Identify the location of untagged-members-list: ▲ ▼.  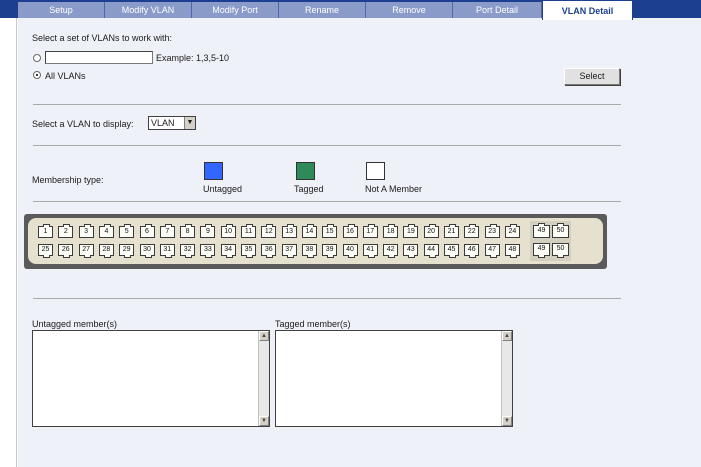
(151, 378).